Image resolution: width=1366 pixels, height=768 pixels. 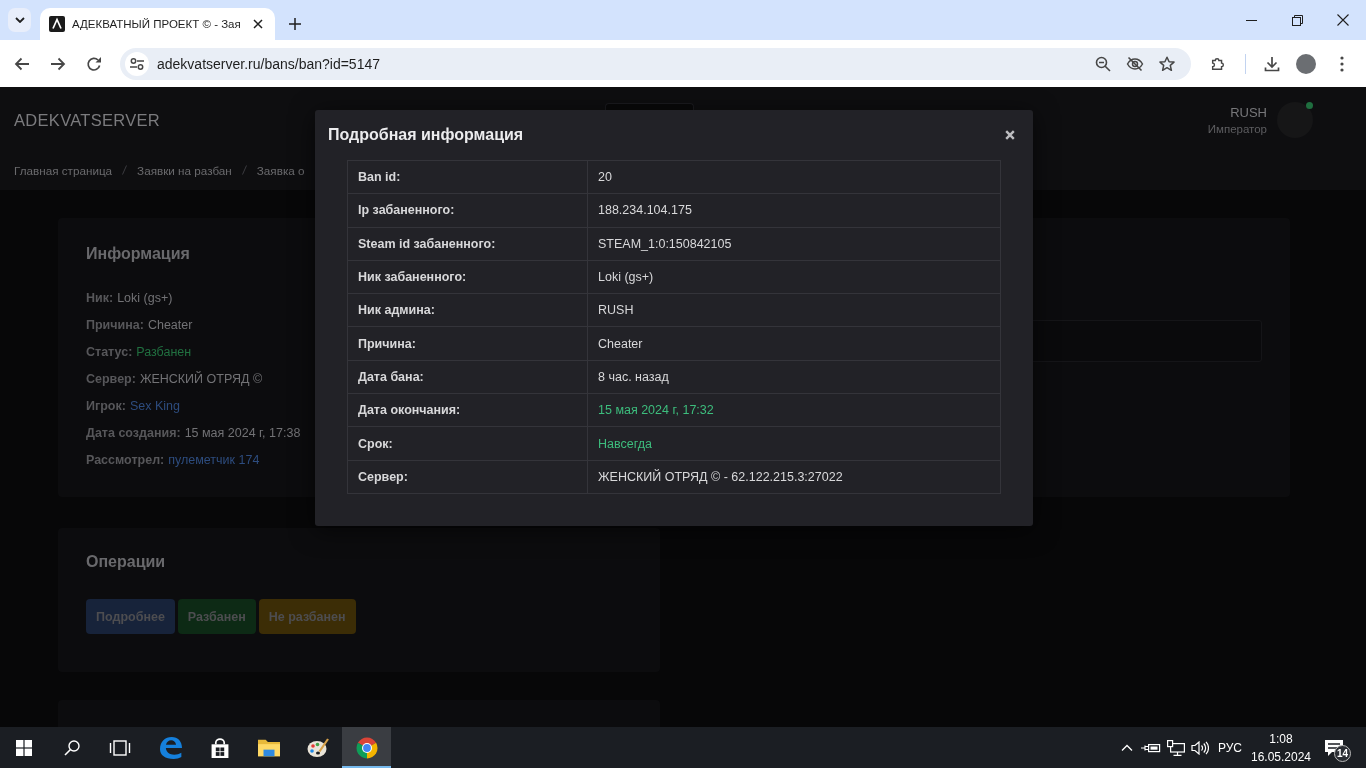 What do you see at coordinates (1200, 747) in the screenshot?
I see `volume-icon` at bounding box center [1200, 747].